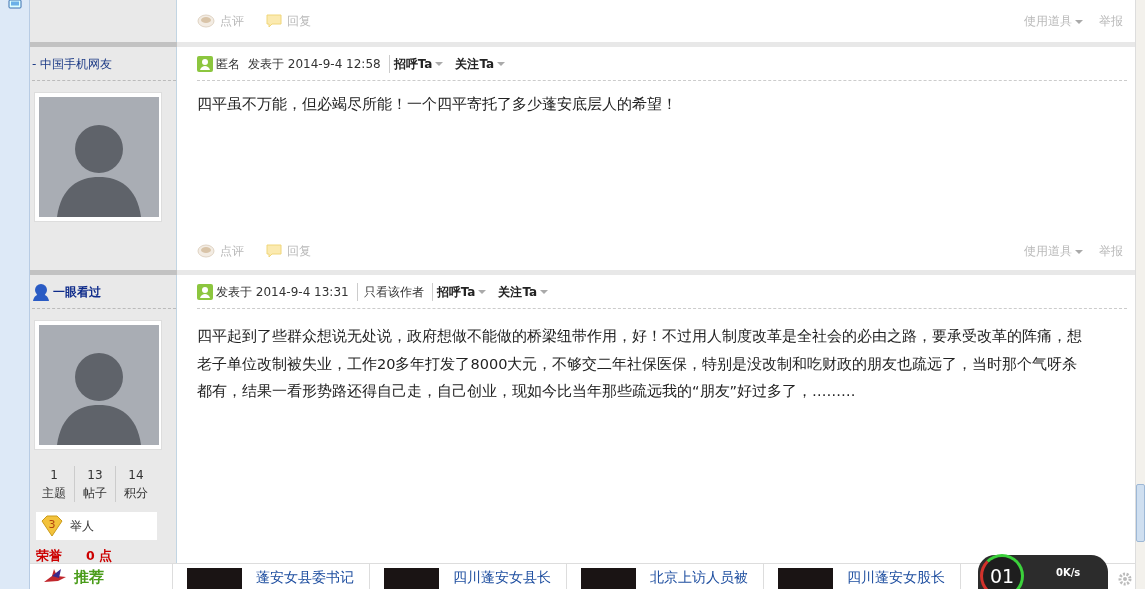  What do you see at coordinates (502, 578) in the screenshot?
I see `recommend-link: 四川蓬安女县长` at bounding box center [502, 578].